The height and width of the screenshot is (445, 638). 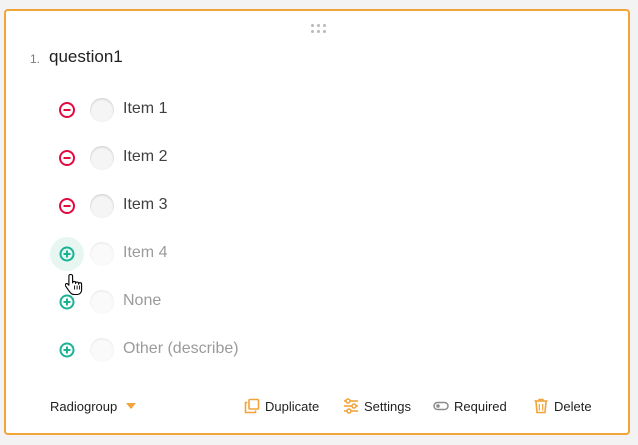 I want to click on choice-label: Item 1, so click(x=145, y=109).